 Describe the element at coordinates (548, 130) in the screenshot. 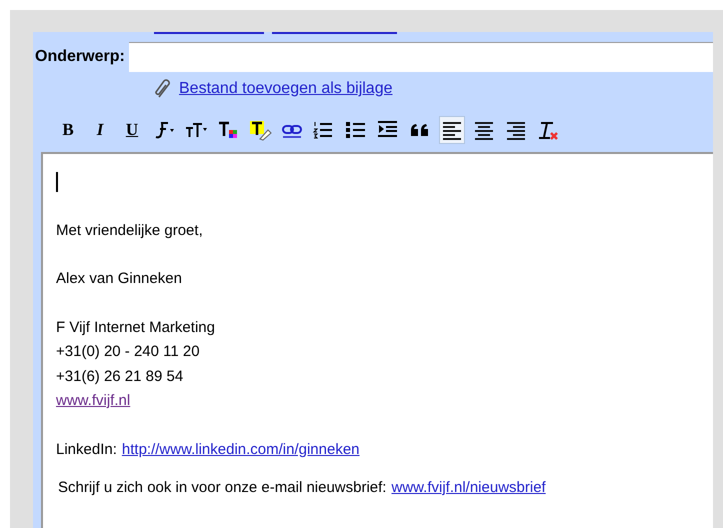

I see `clear-icon` at that location.